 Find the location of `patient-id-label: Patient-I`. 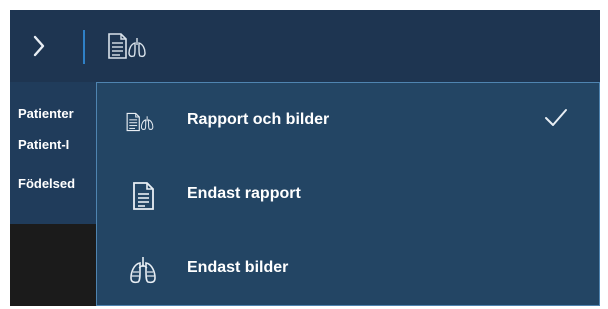

patient-id-label: Patient-I is located at coordinates (44, 144).